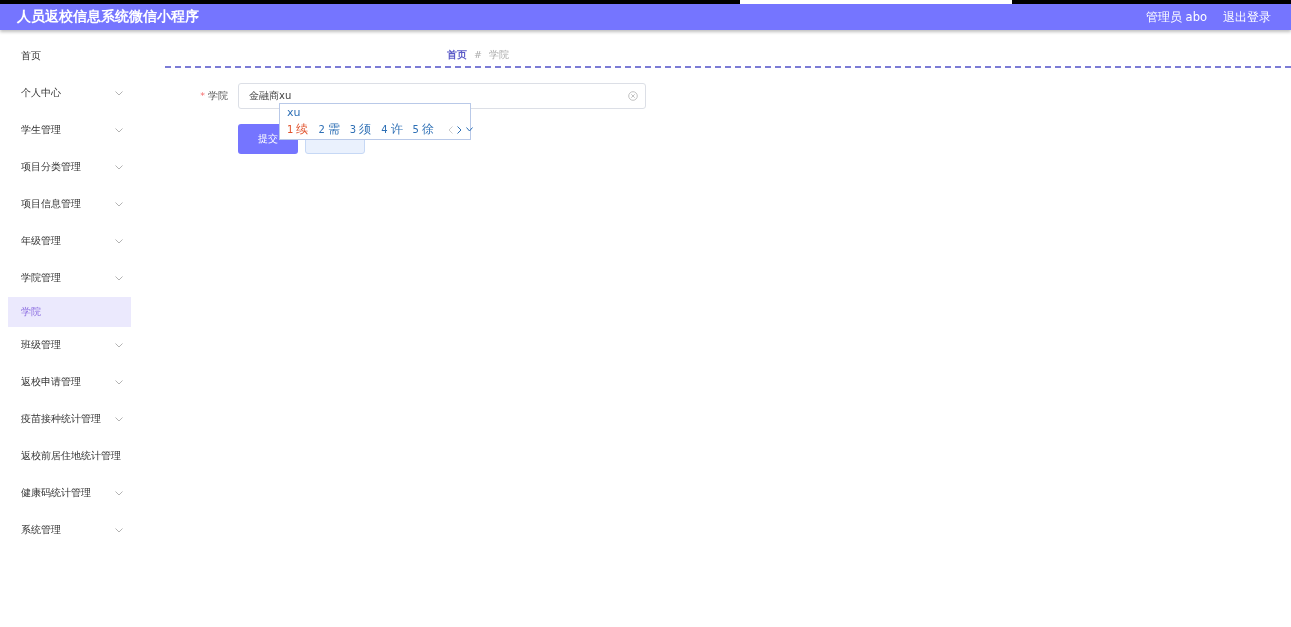 The image size is (1291, 627). I want to click on breadcrumb-item: 学院, so click(499, 55).